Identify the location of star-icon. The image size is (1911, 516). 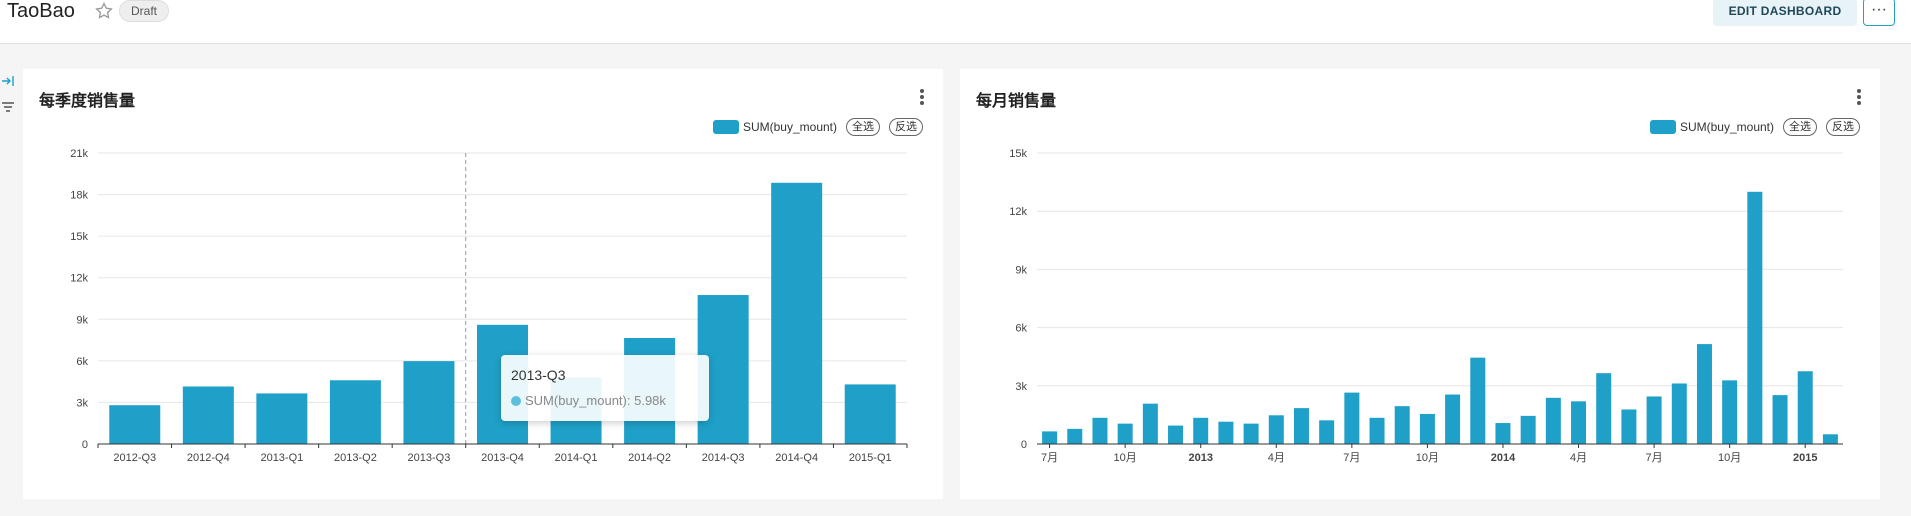
(104, 11).